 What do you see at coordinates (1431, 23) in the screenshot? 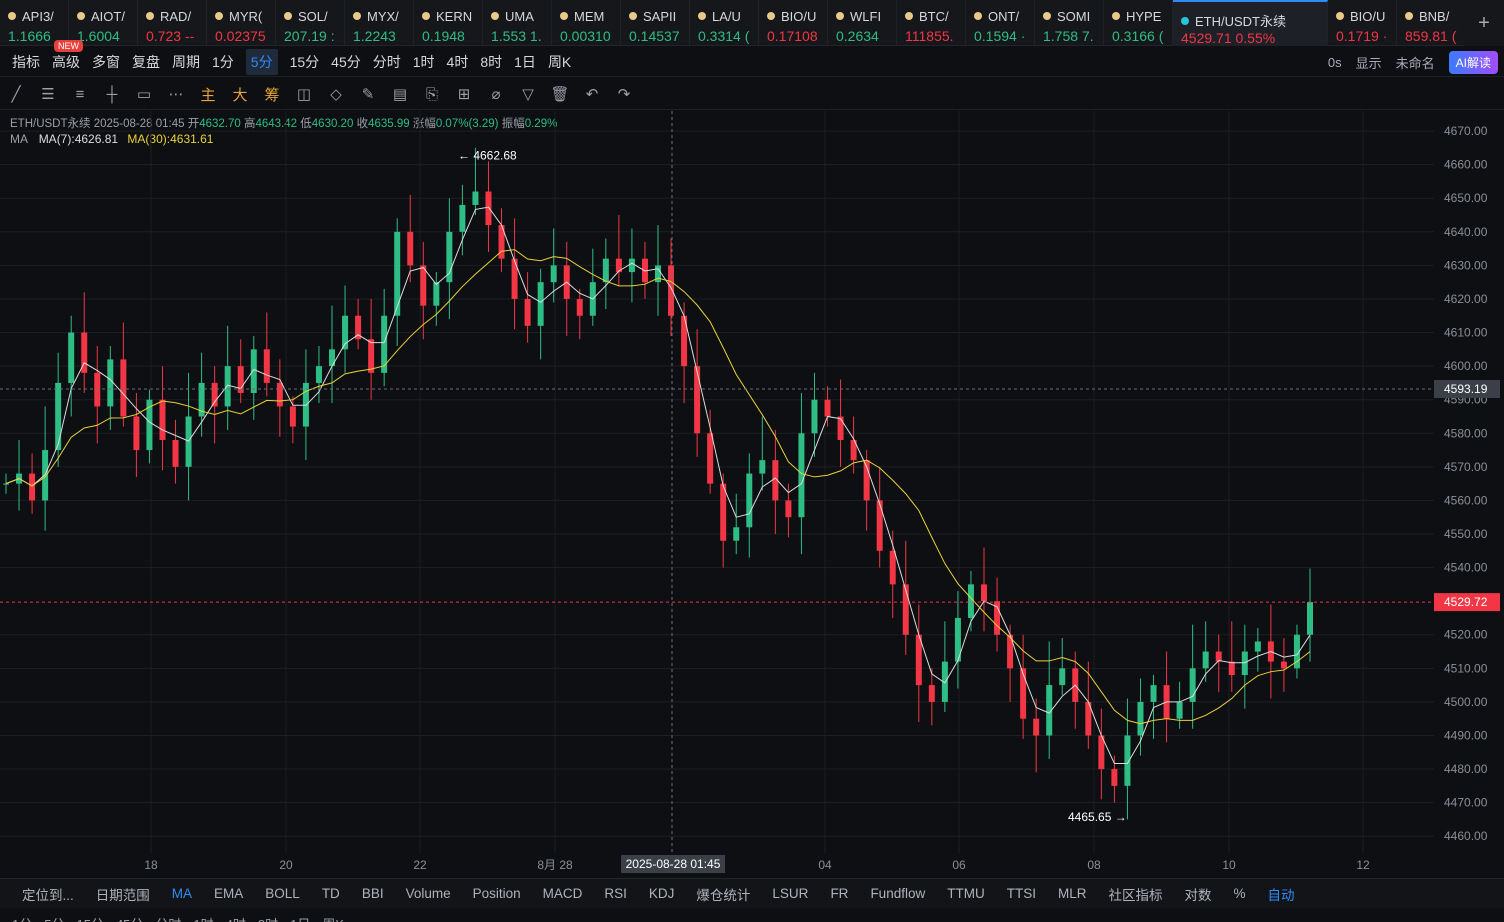
I see `symbol-tab: BNB/859.81 (` at bounding box center [1431, 23].